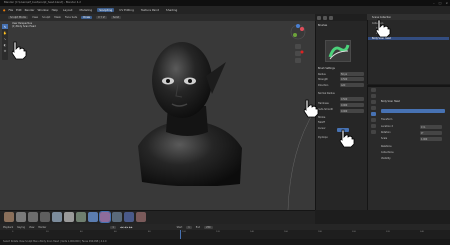 The image size is (450, 245). What do you see at coordinates (446, 3) in the screenshot?
I see `close-icon: ×` at bounding box center [446, 3].